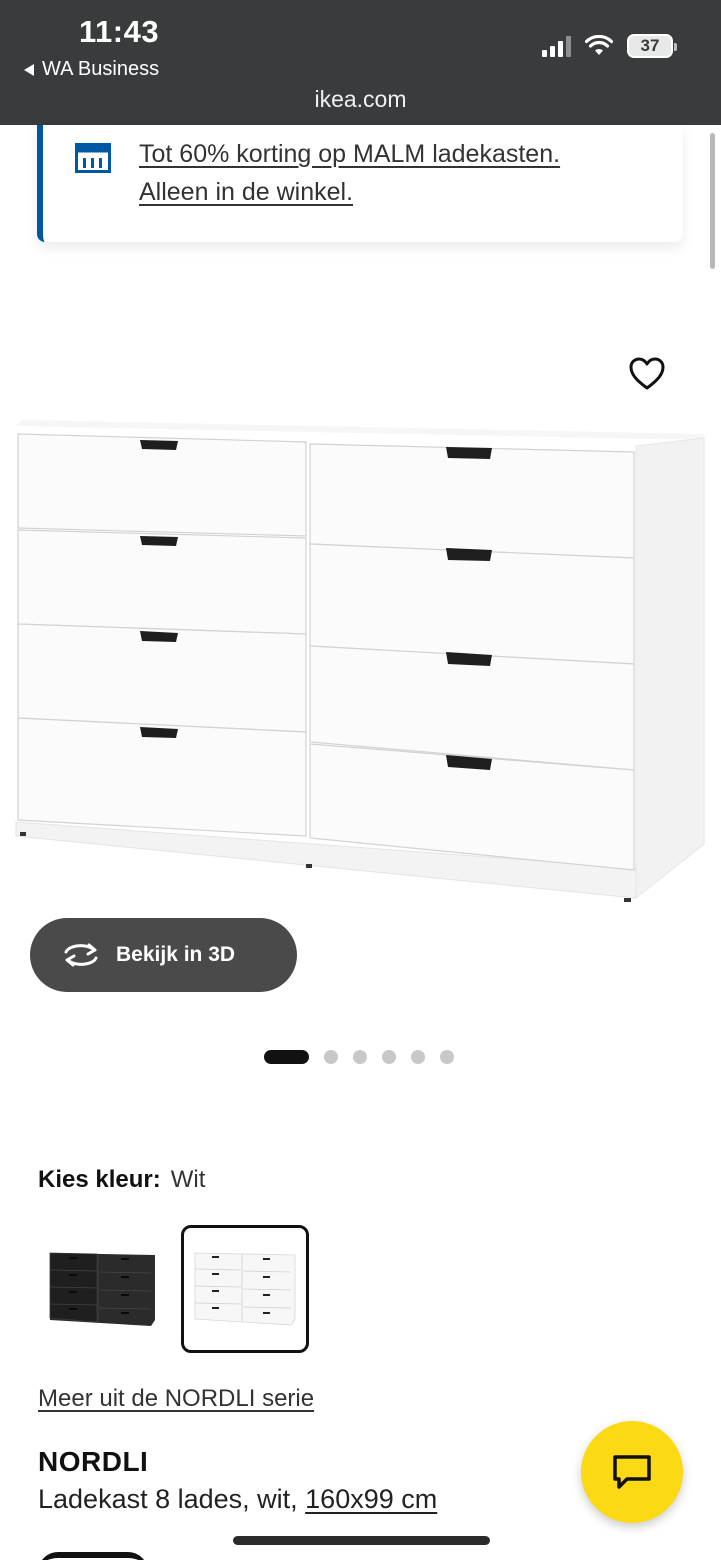  I want to click on battery-indicator: 37, so click(652, 46).